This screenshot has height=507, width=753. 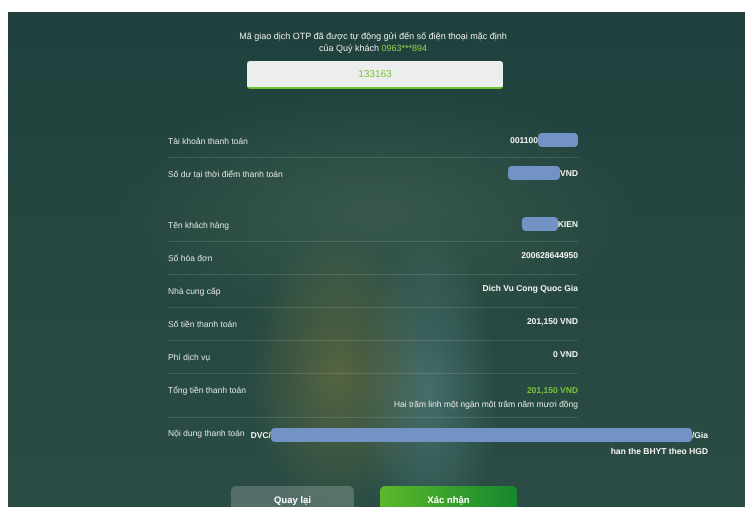 What do you see at coordinates (190, 258) in the screenshot?
I see `row-label: Số hóa đơn` at bounding box center [190, 258].